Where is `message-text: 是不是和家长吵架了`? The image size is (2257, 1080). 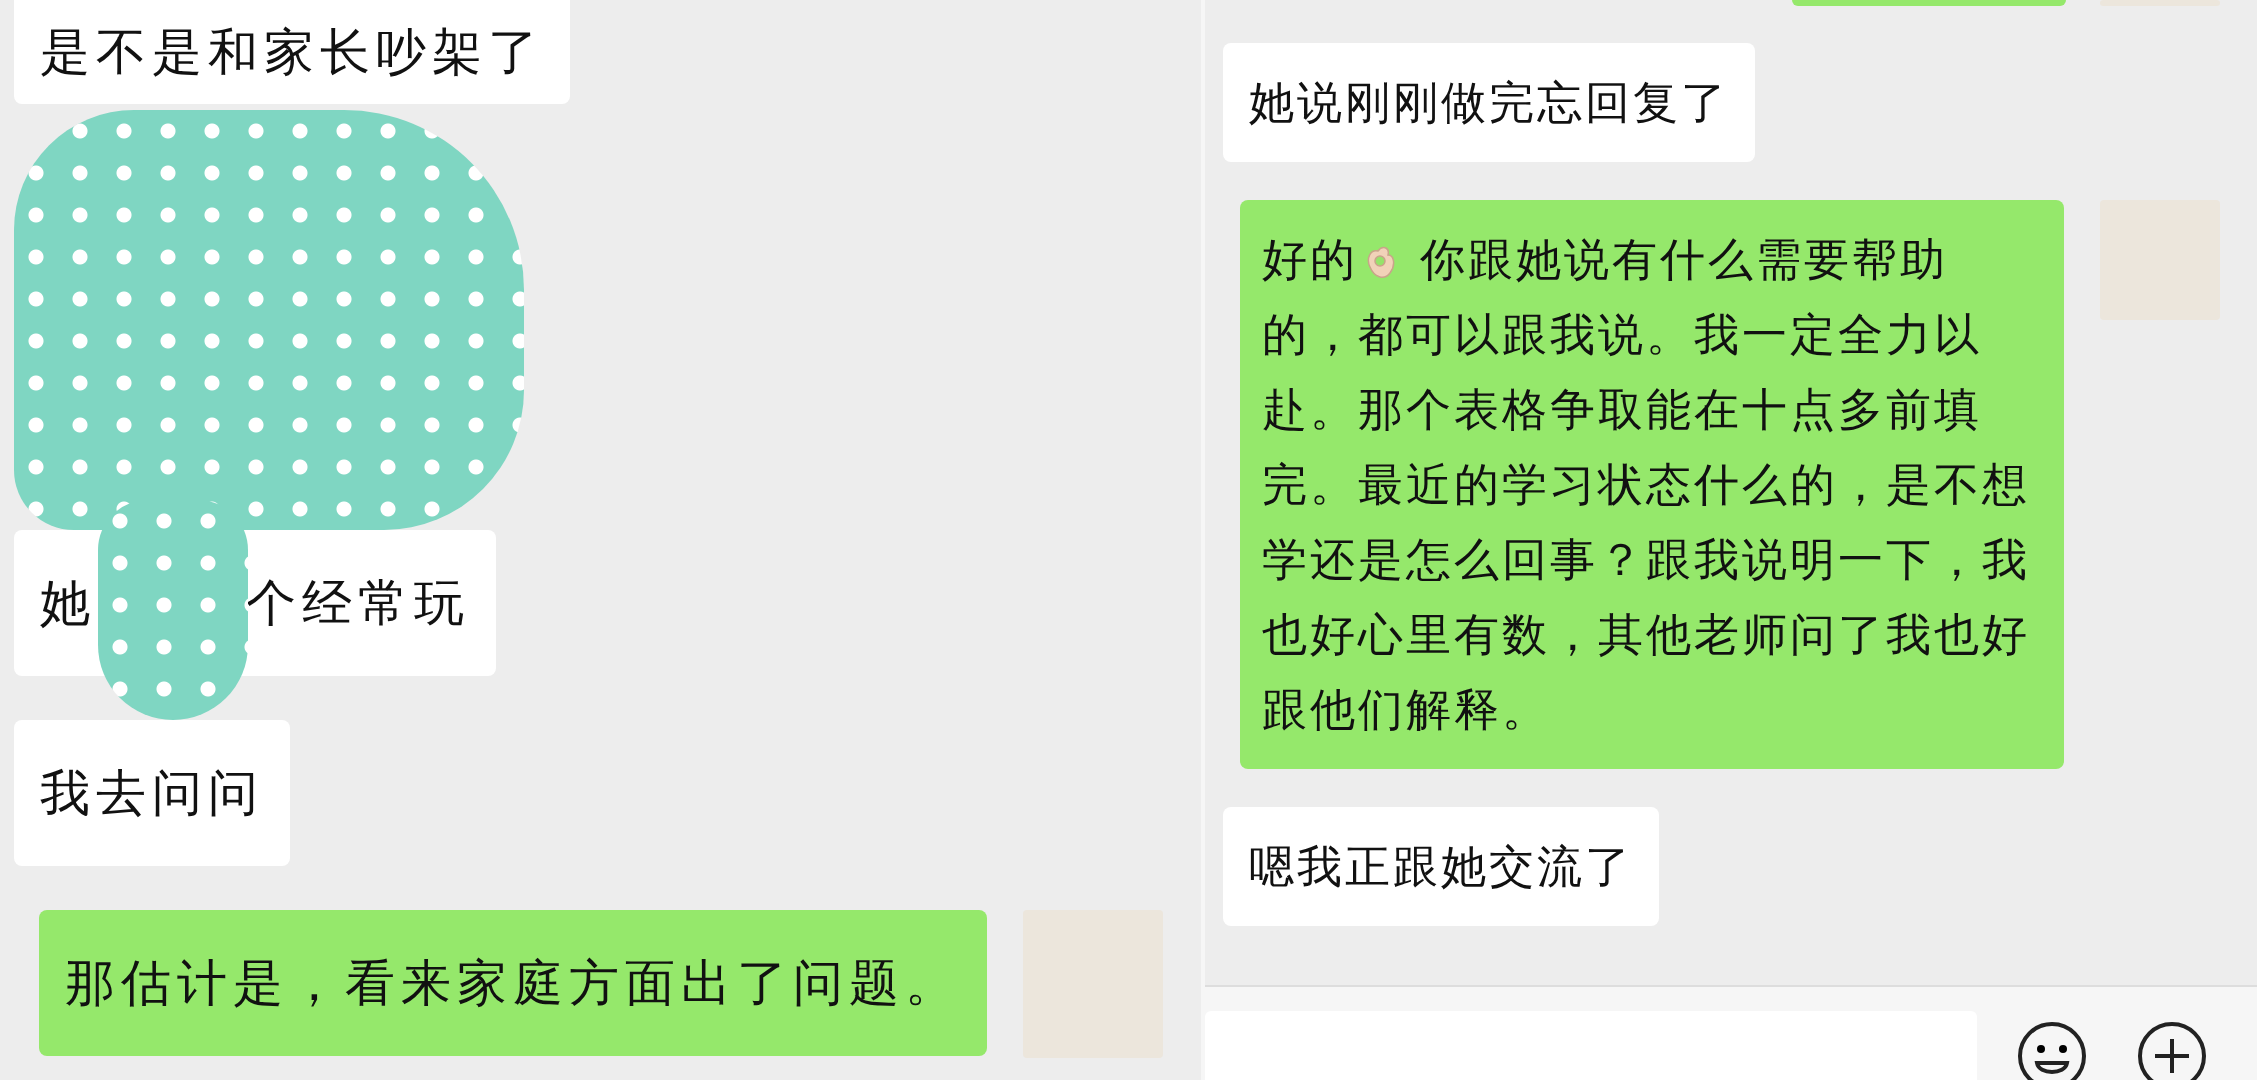
message-text: 是不是和家长吵架了 is located at coordinates (292, 52).